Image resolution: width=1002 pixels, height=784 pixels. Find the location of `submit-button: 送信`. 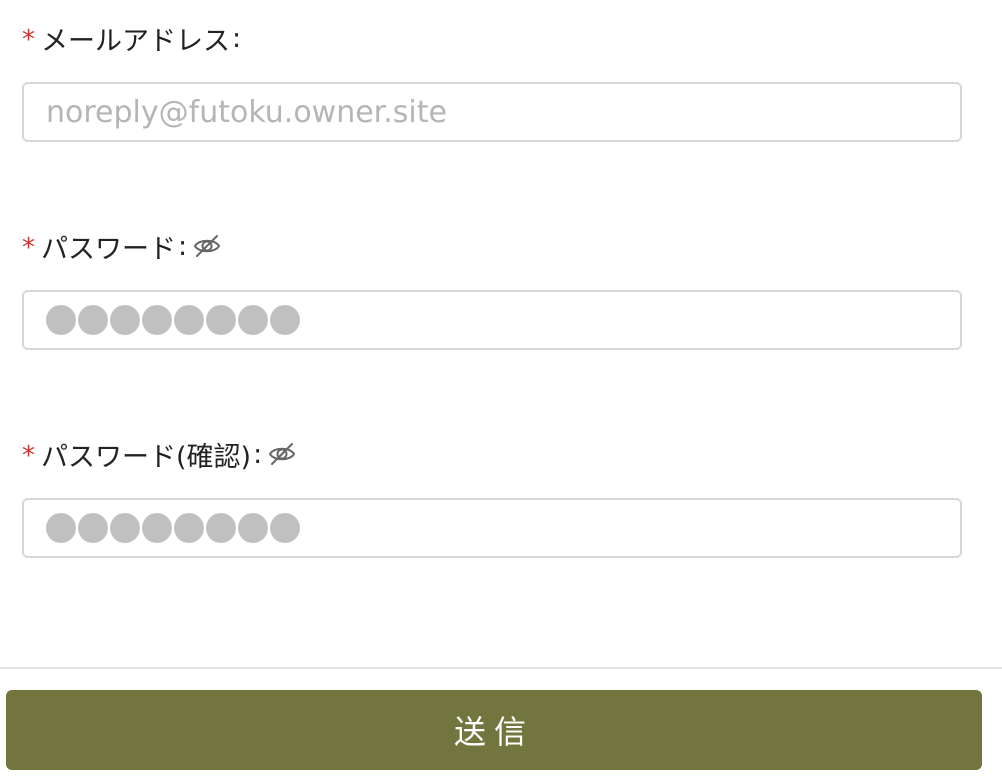

submit-button: 送信 is located at coordinates (494, 730).